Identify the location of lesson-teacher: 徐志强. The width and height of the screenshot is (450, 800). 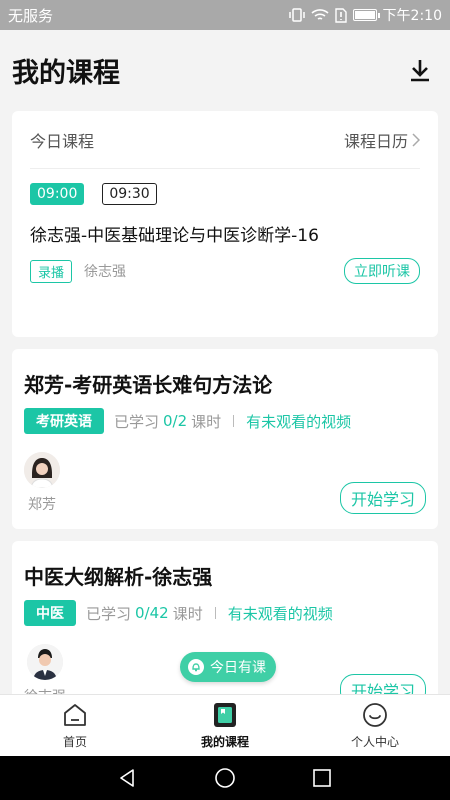
(105, 272).